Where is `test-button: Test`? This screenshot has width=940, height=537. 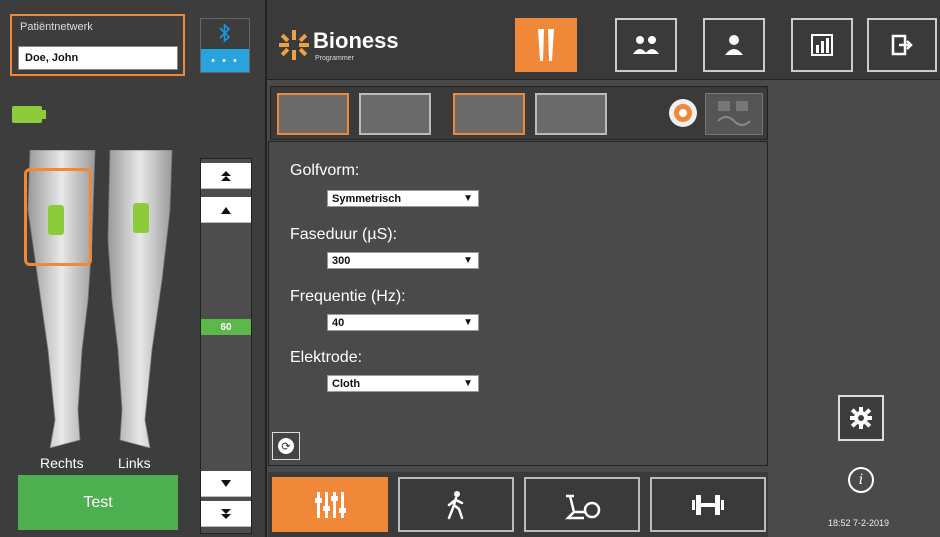
test-button: Test is located at coordinates (98, 502).